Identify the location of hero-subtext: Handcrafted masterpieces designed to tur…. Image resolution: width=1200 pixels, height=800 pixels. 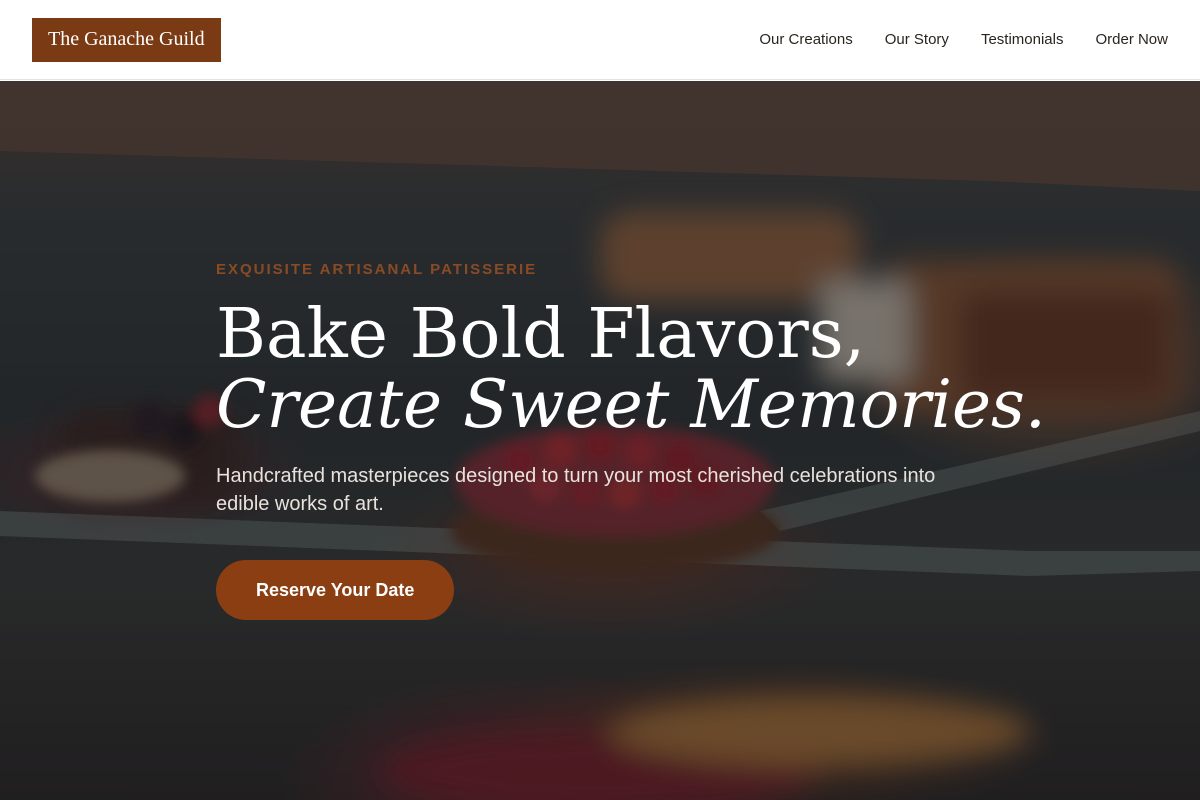
(576, 490).